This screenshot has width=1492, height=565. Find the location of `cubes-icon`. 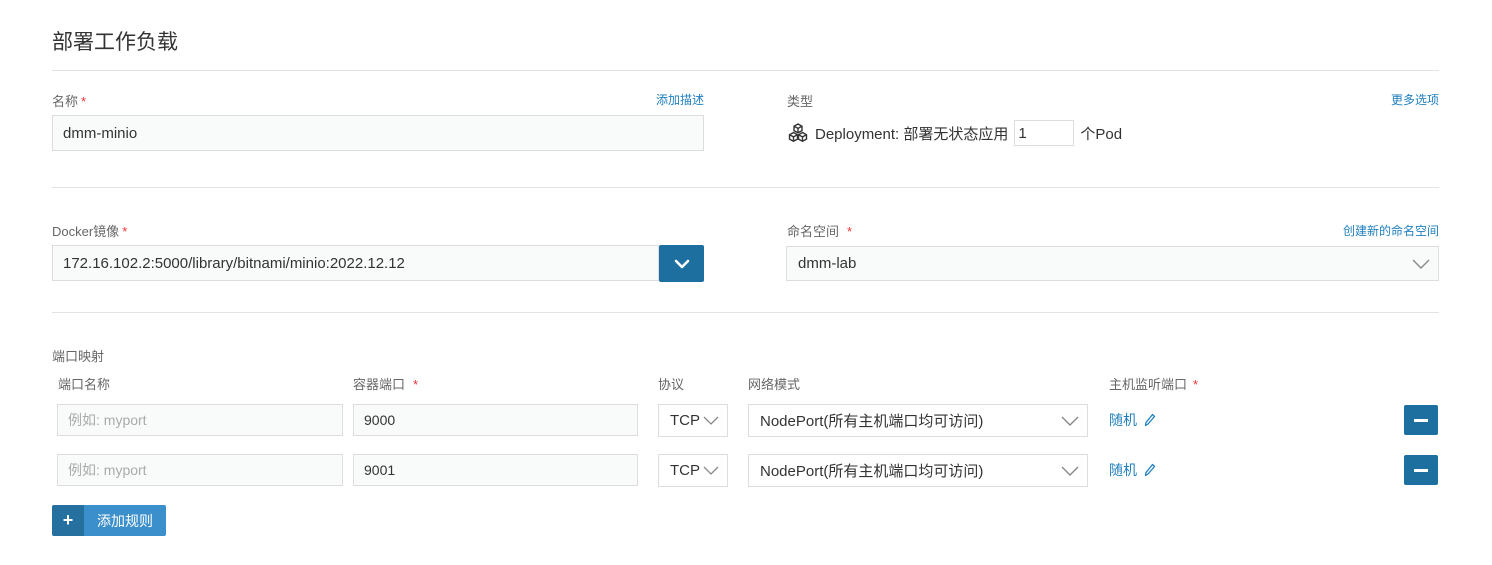

cubes-icon is located at coordinates (798, 133).